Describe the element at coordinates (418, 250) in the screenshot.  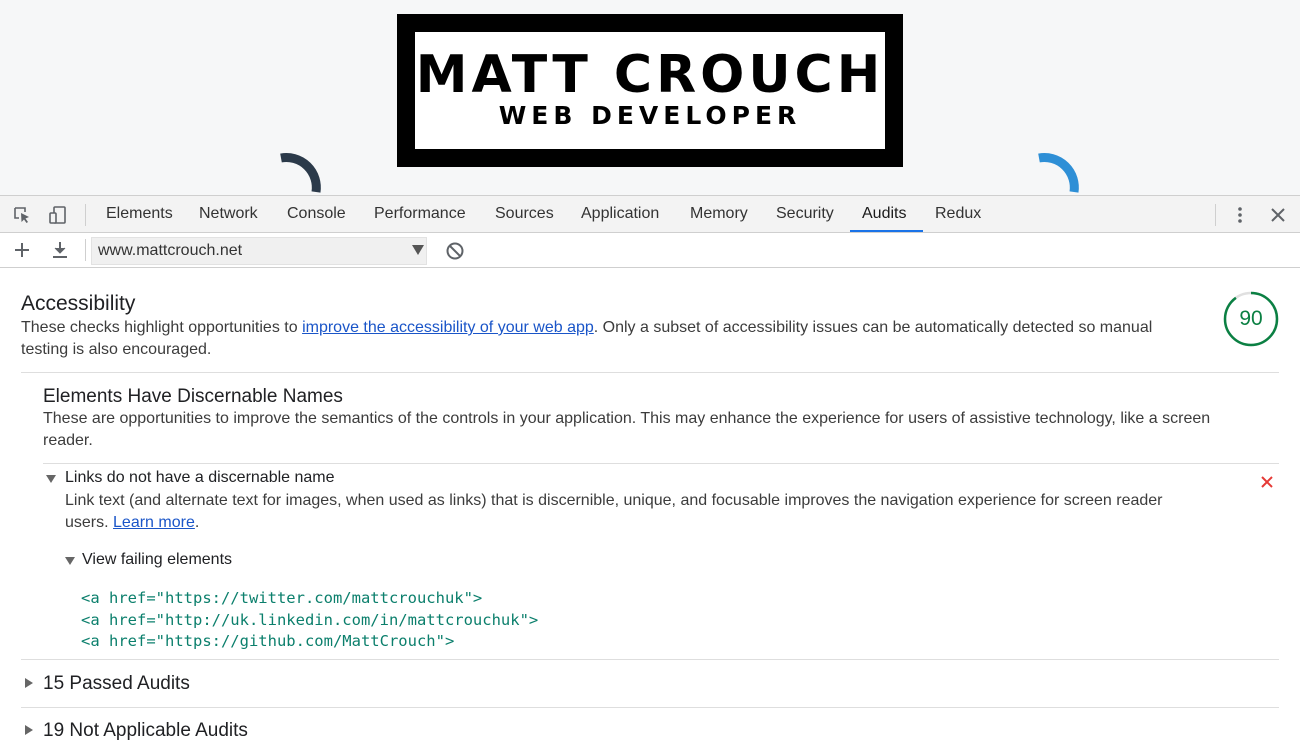
I see `chevron-down-icon` at that location.